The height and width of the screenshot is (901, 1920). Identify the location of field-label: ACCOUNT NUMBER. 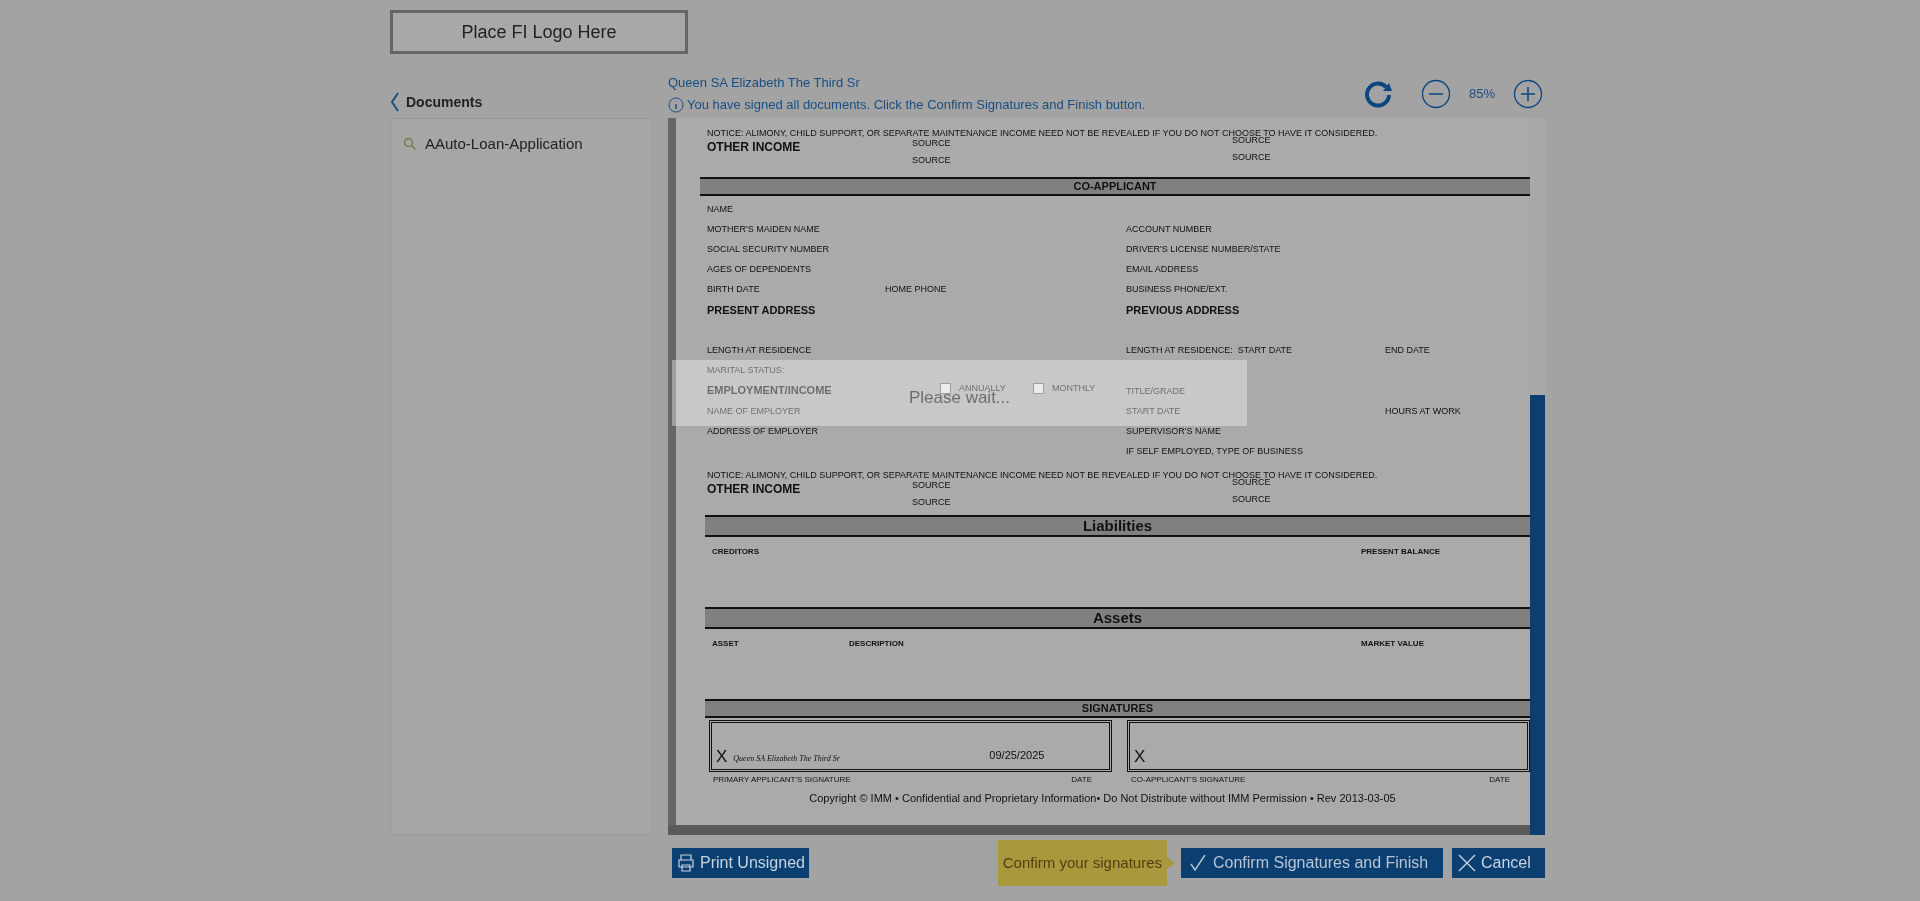
(1169, 229).